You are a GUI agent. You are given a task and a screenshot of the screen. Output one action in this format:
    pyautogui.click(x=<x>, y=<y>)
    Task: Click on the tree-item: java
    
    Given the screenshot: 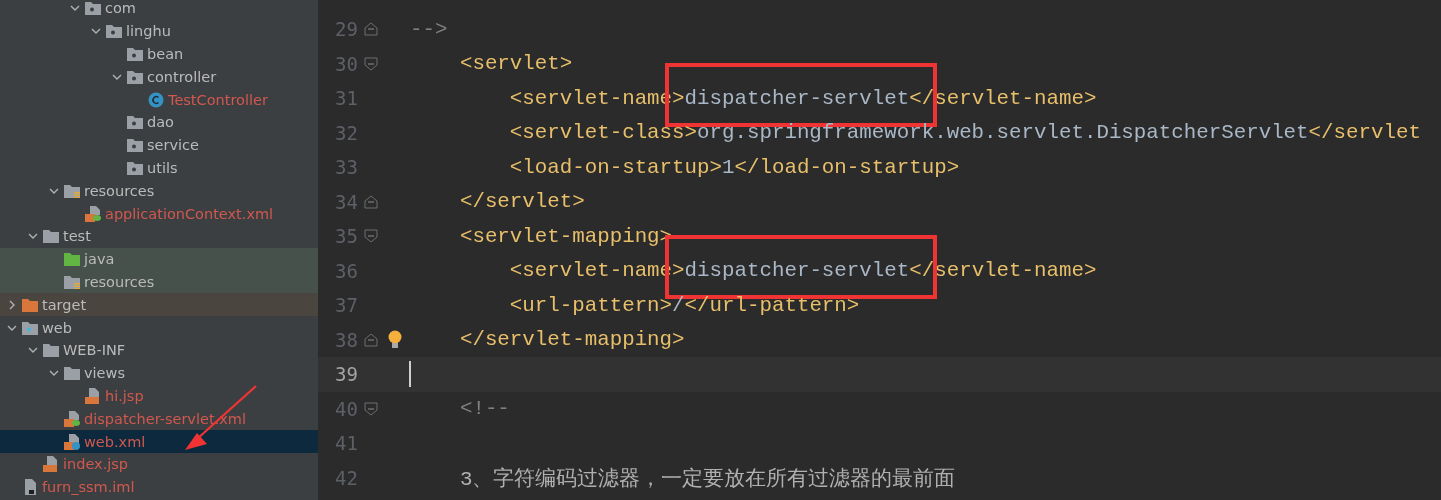 What is the action you would take?
    pyautogui.click(x=159, y=259)
    